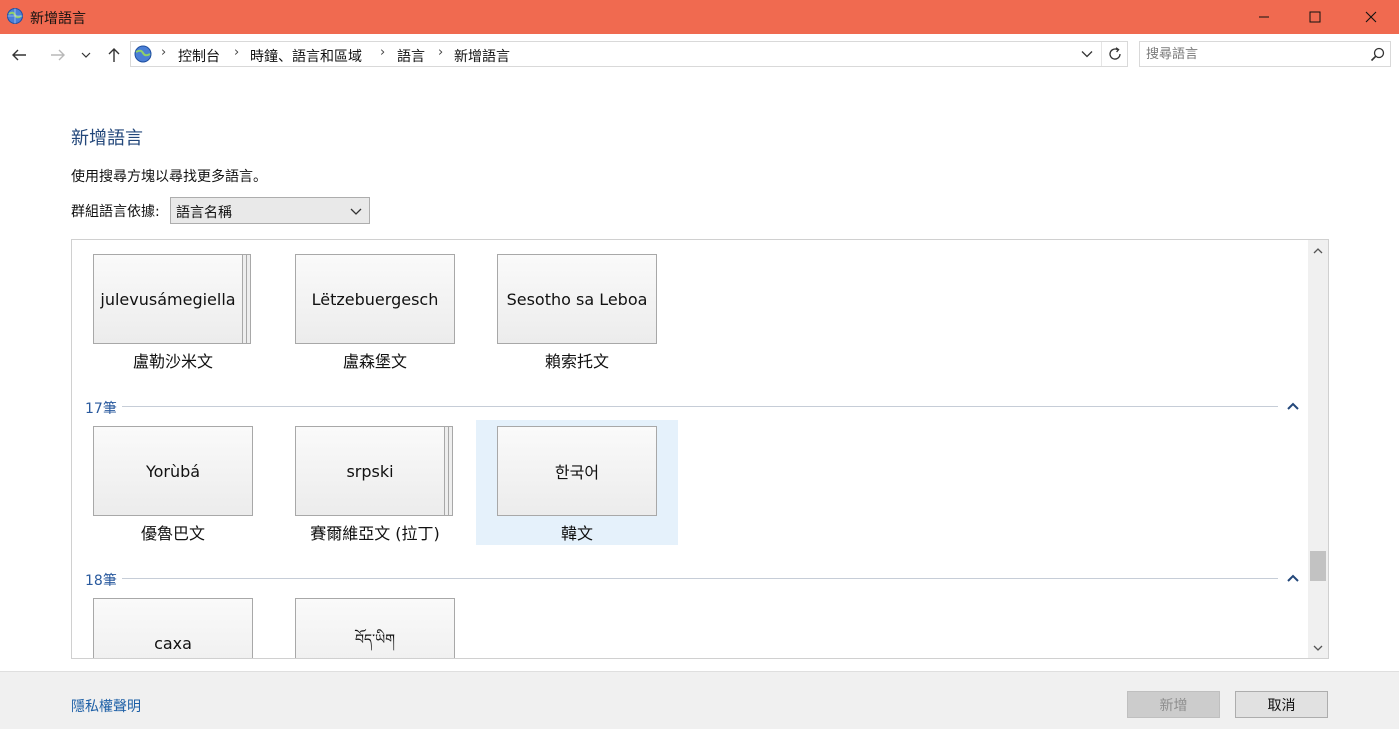 The width and height of the screenshot is (1399, 729). Describe the element at coordinates (1318, 648) in the screenshot. I see `scroll-down-arrow-icon` at that location.